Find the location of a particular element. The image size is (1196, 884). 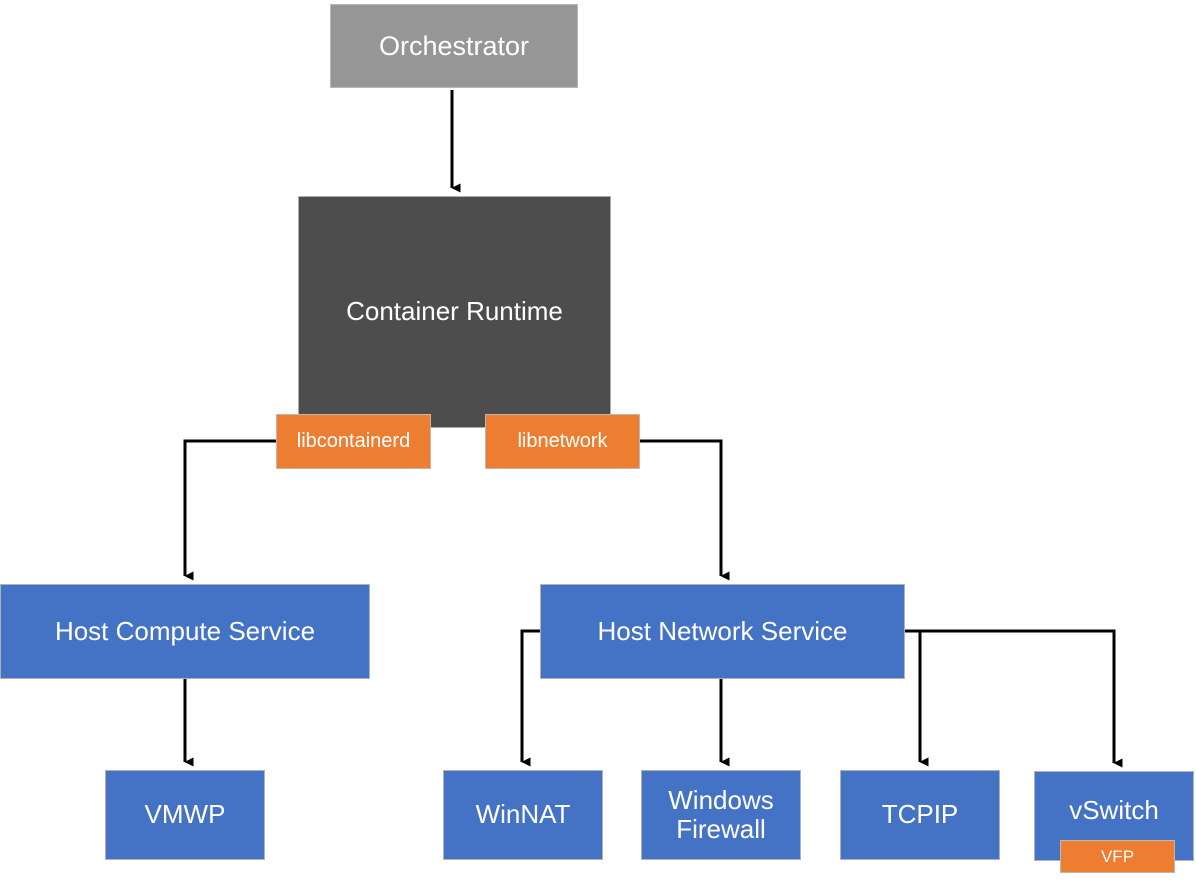

node-host-network-service-label: Host Network Service is located at coordinates (722, 630).